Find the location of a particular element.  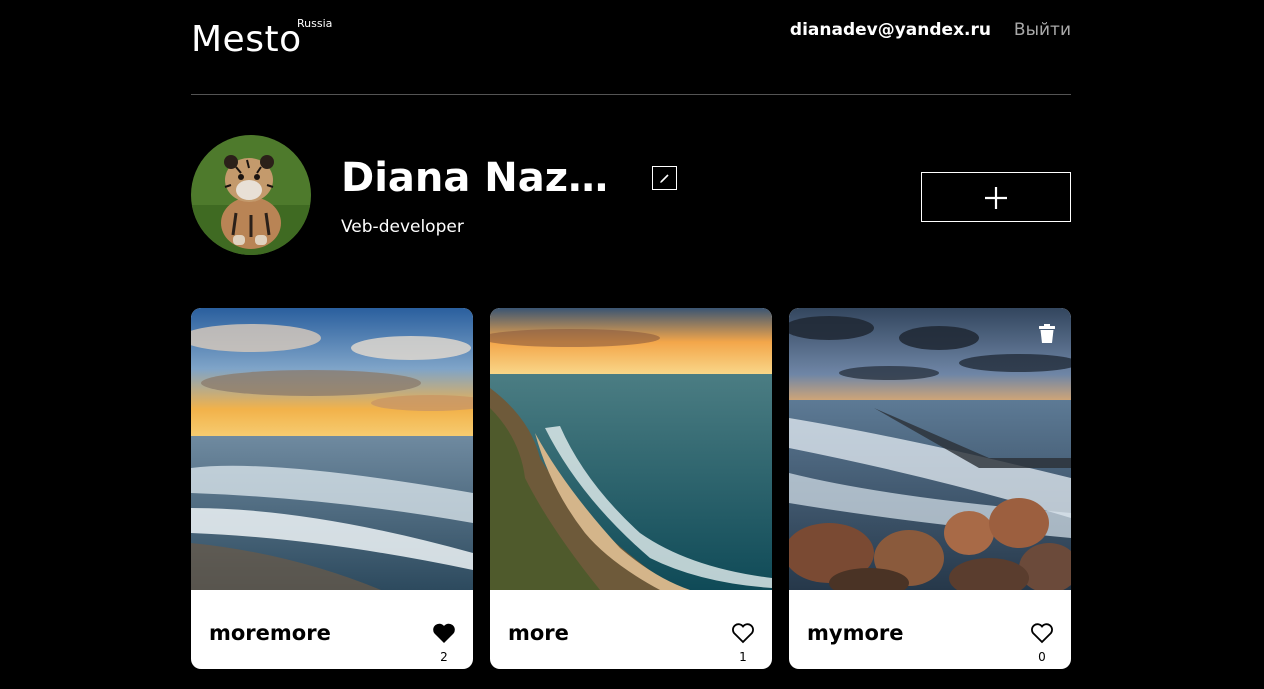

card: moremore 2 is located at coordinates (332, 488).